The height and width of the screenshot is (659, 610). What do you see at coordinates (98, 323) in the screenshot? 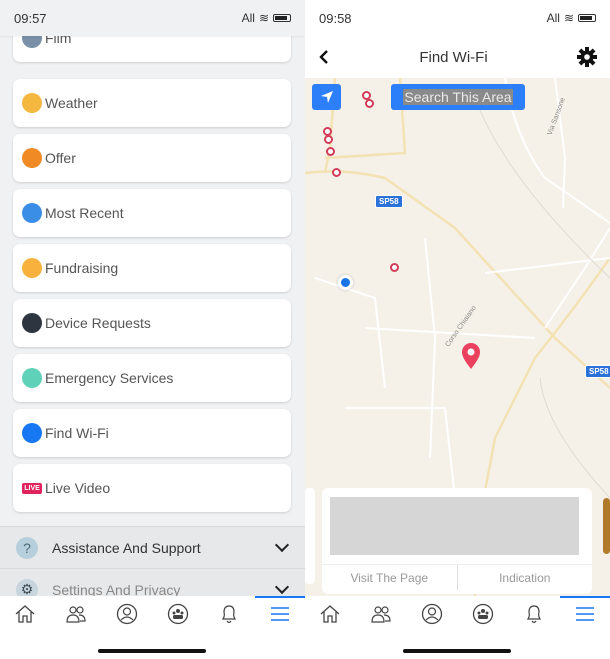
I see `menu-item-label: Device Requests` at bounding box center [98, 323].